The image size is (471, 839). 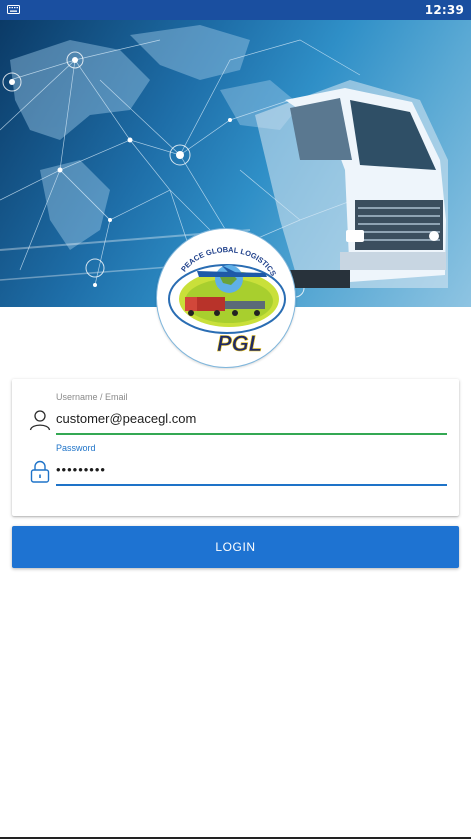 What do you see at coordinates (13, 9) in the screenshot?
I see `keyboard-icon` at bounding box center [13, 9].